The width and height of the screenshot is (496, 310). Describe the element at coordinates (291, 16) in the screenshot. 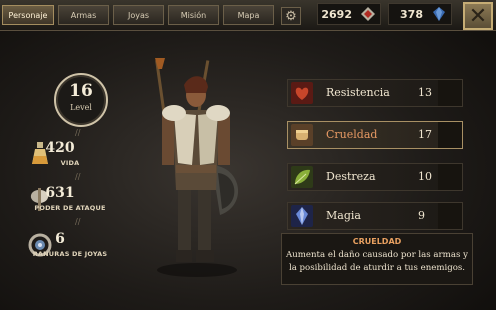

I see `settings-gear-icon: ⚙` at that location.